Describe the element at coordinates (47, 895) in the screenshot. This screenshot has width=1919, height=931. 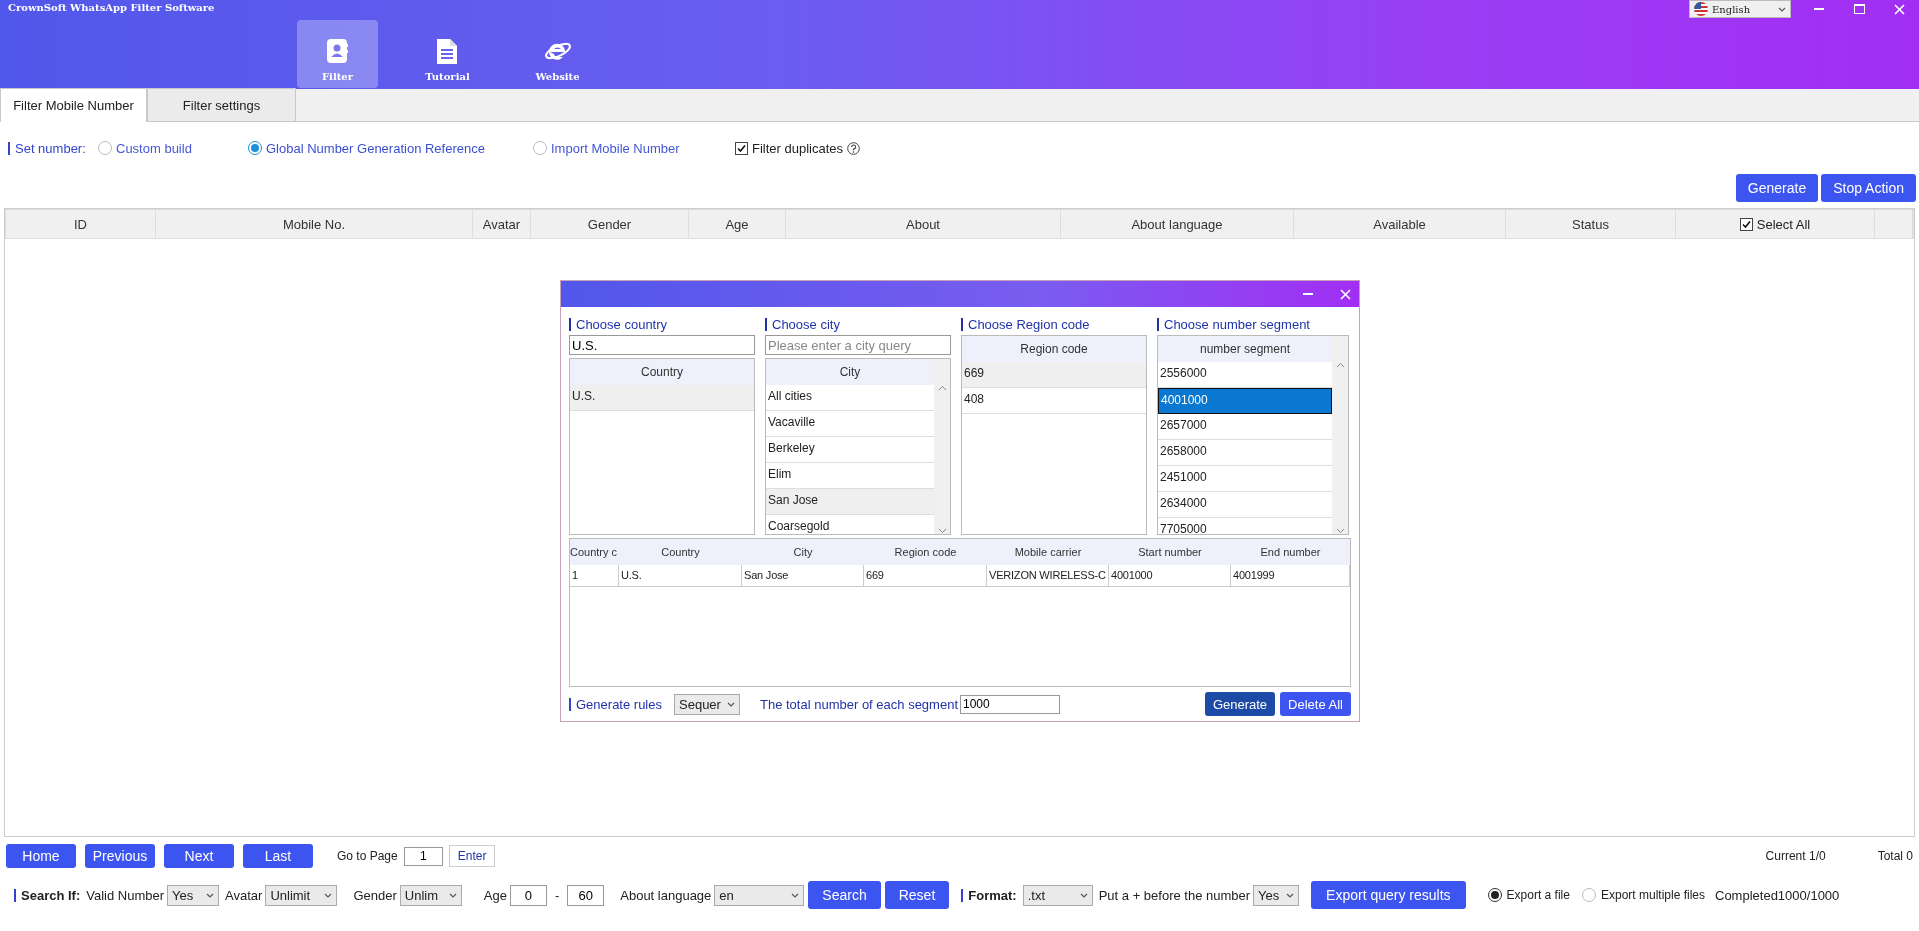
I see `search-label: Search If:` at that location.